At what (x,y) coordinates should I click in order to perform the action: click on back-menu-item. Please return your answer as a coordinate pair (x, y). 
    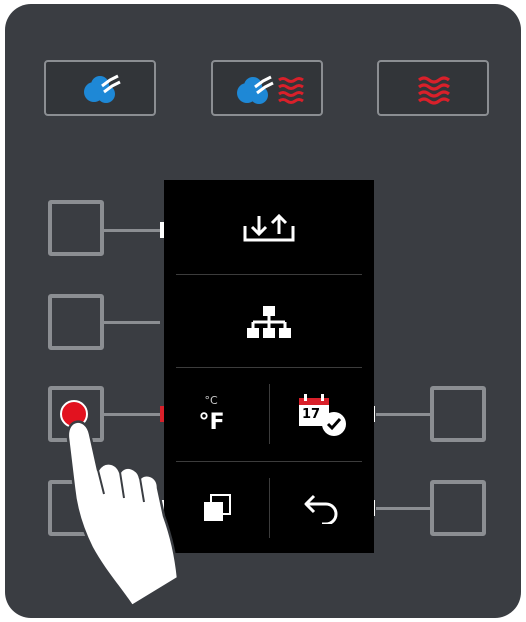
    Looking at the image, I should click on (322, 507).